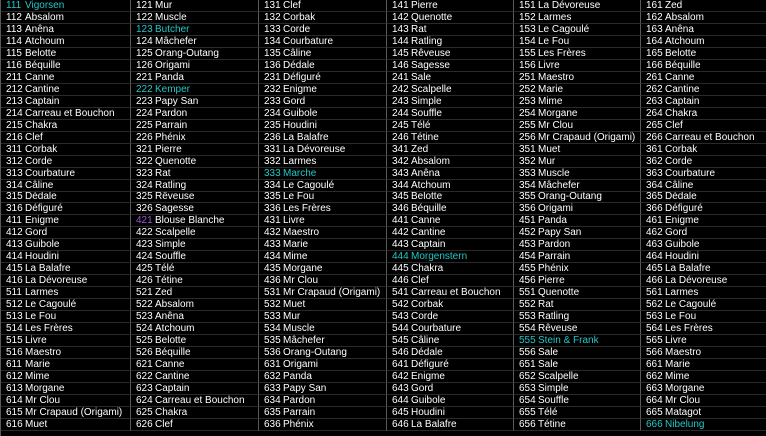  I want to click on entry-name: Rêveuse, so click(431, 53).